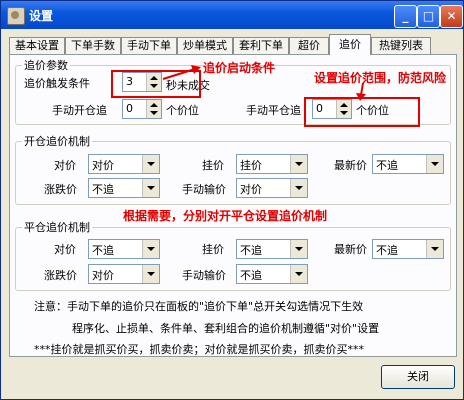 The width and height of the screenshot is (464, 400). I want to click on open-last-price-value: 不追, so click(387, 165).